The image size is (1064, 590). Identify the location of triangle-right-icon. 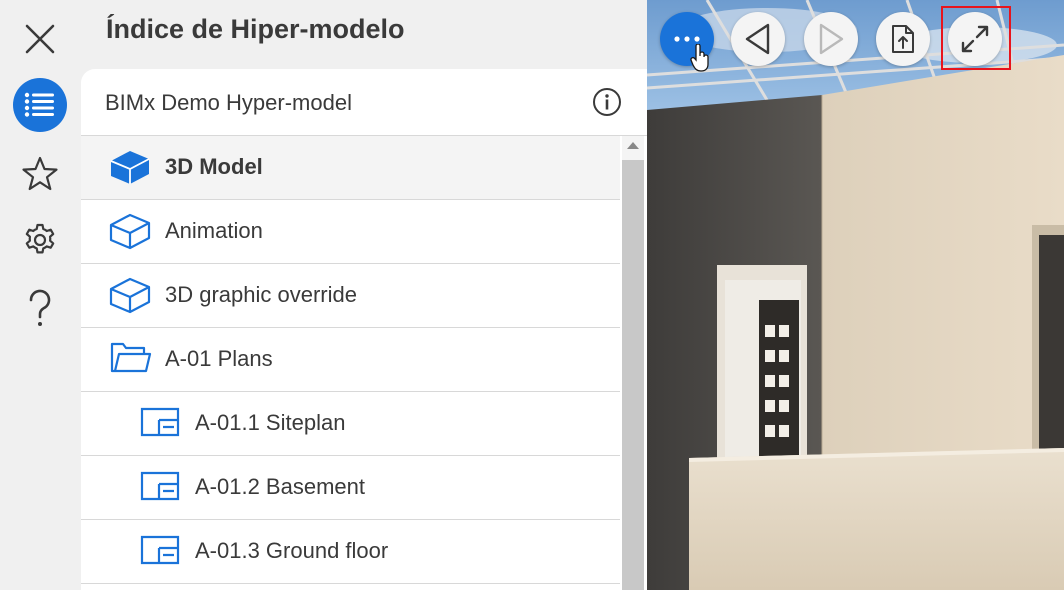
(831, 39).